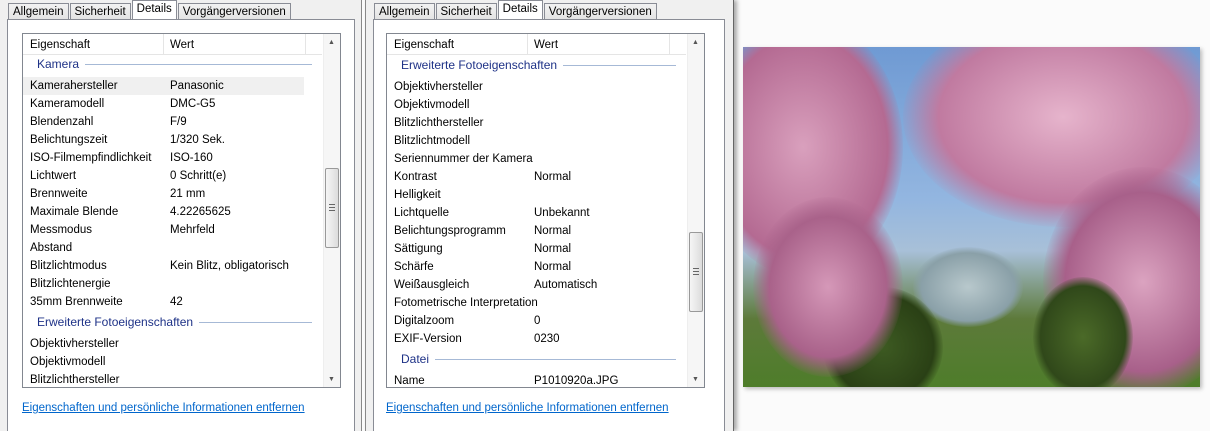 The width and height of the screenshot is (1210, 431). I want to click on list-item: Lichtwert 0 Schritt(e), so click(172, 176).